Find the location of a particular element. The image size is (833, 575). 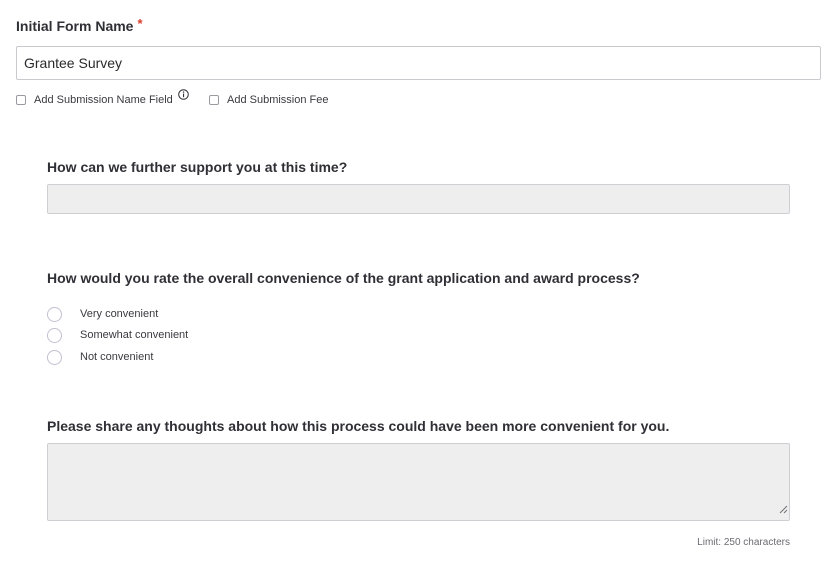

form-name-label-text: Initial Form Name is located at coordinates (75, 26).